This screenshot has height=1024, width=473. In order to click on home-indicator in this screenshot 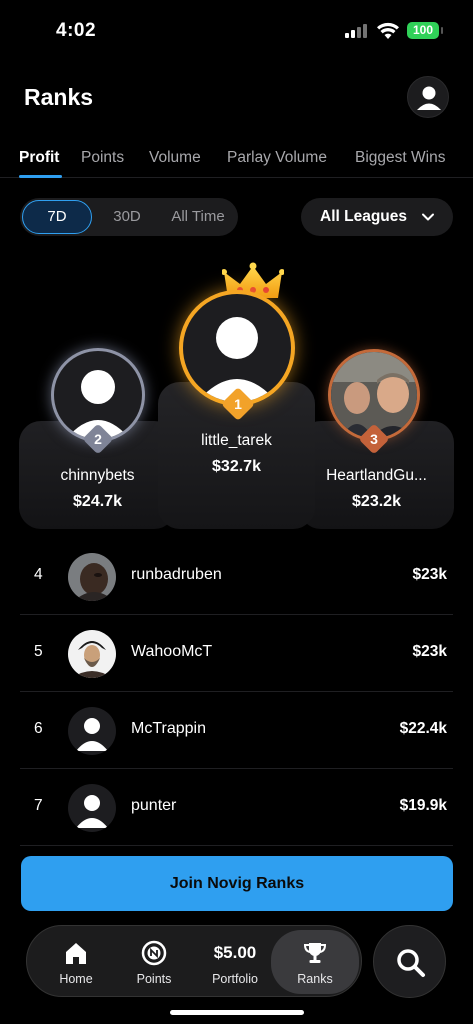, I will do `click(237, 1012)`.